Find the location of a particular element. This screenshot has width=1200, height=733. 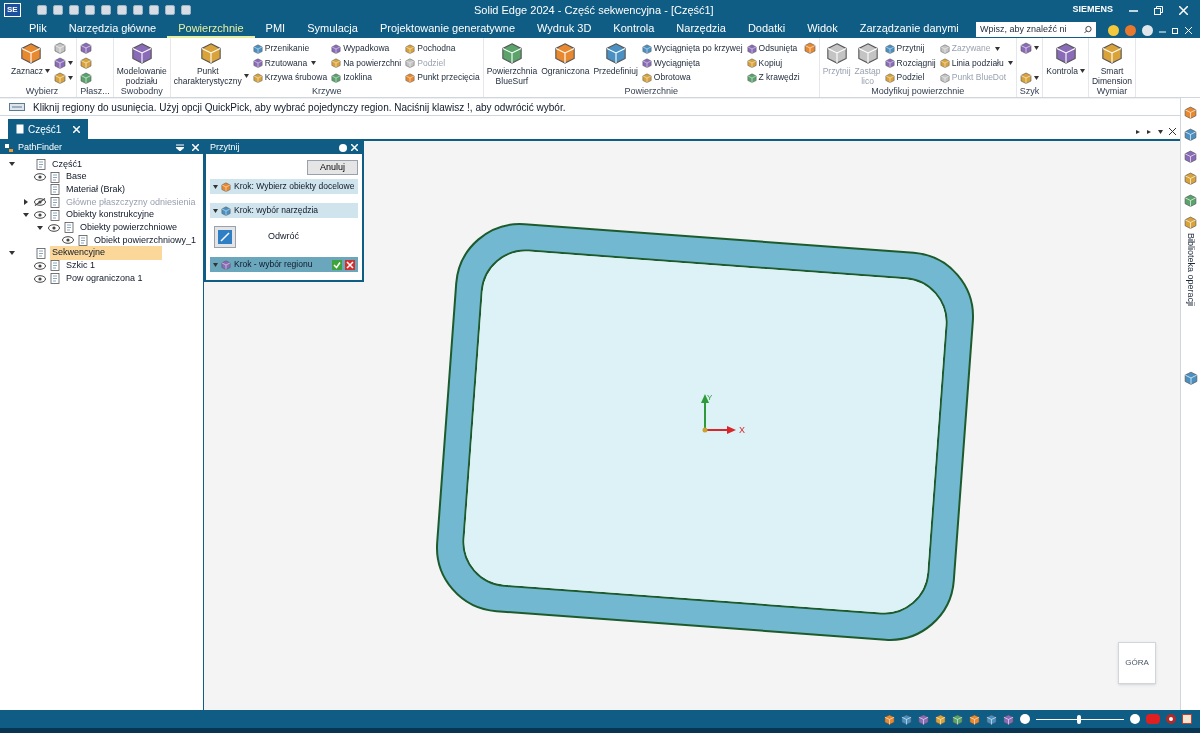

menu-tab: Dodatki is located at coordinates (766, 29).